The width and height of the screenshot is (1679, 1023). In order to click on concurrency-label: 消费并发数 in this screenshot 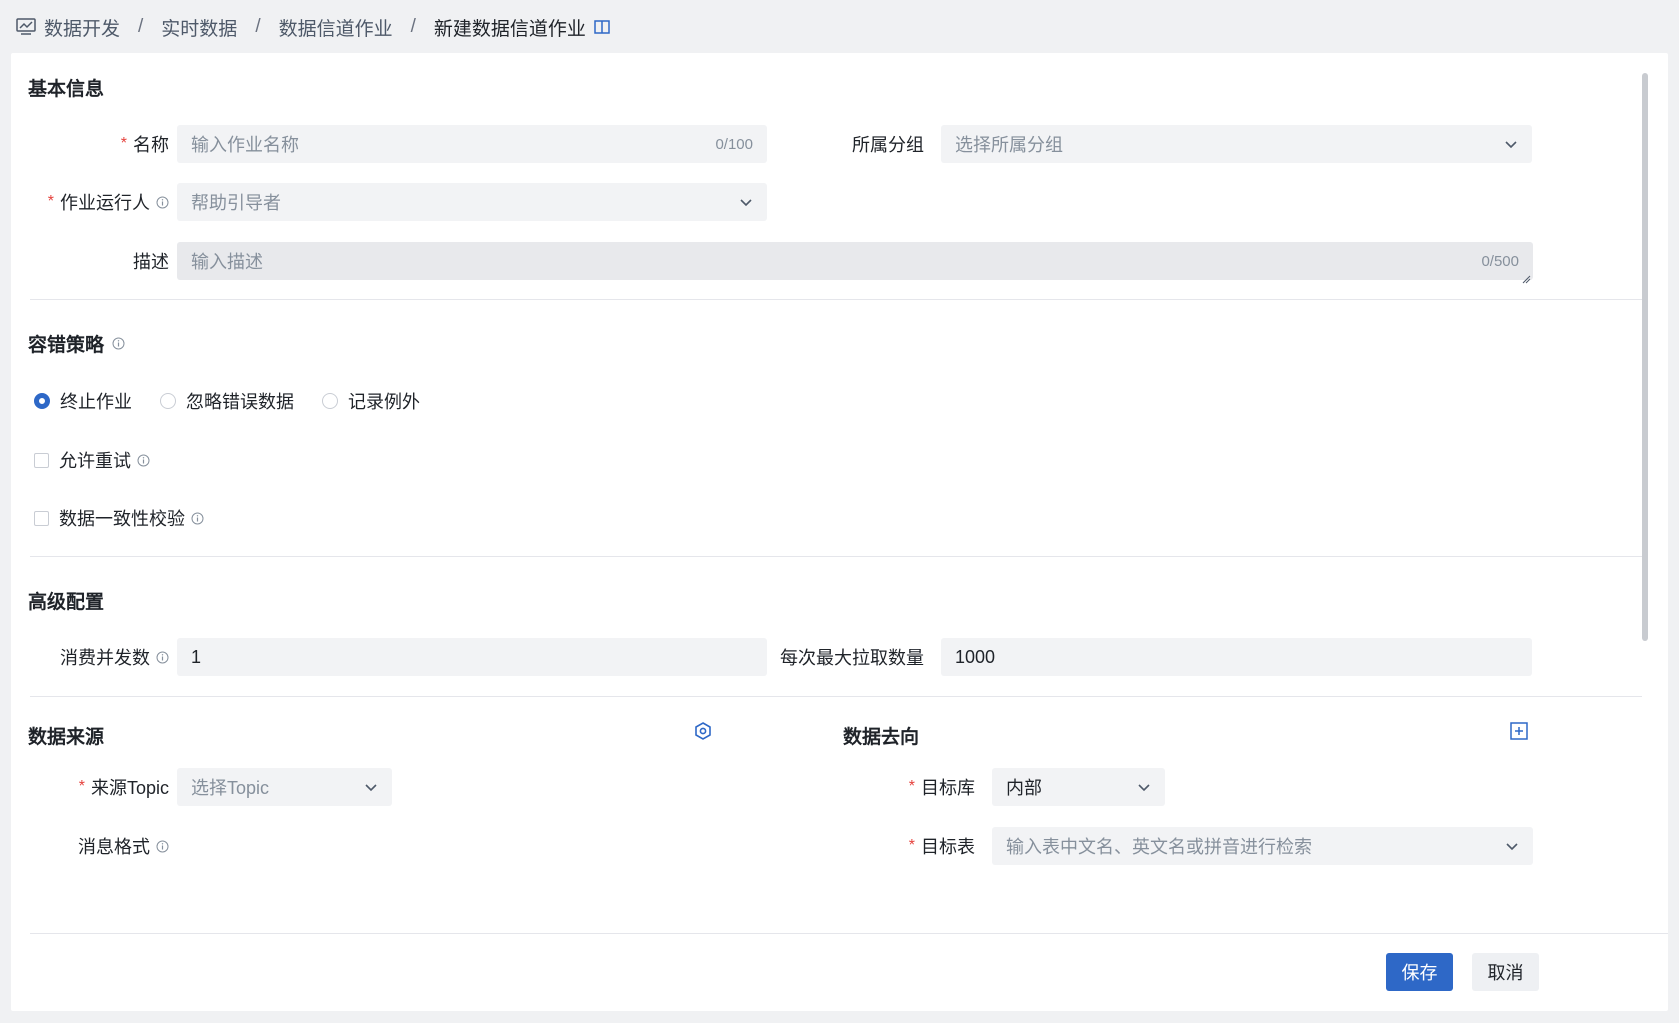, I will do `click(100, 657)`.